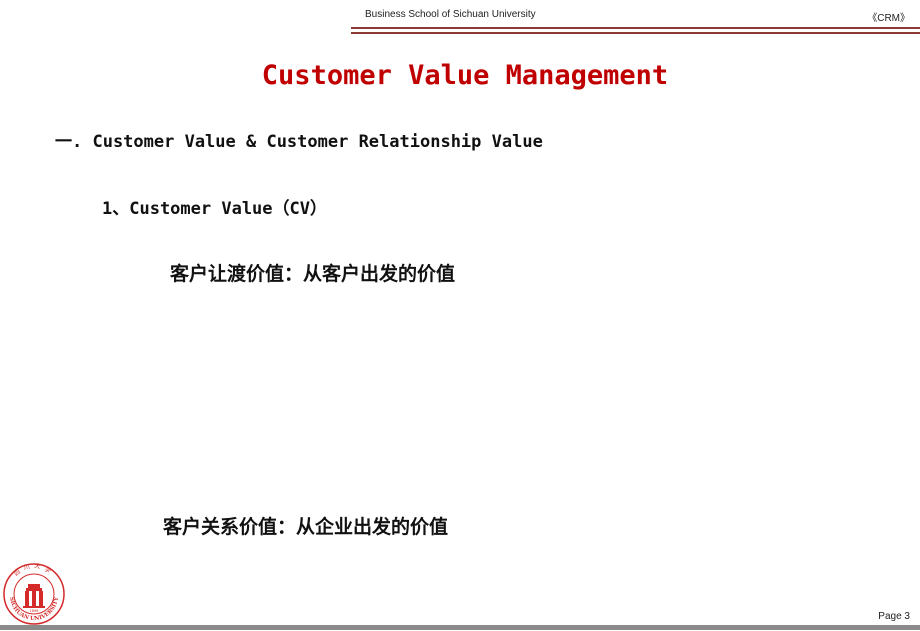 The image size is (920, 631). I want to click on footer-bar, so click(460, 627).